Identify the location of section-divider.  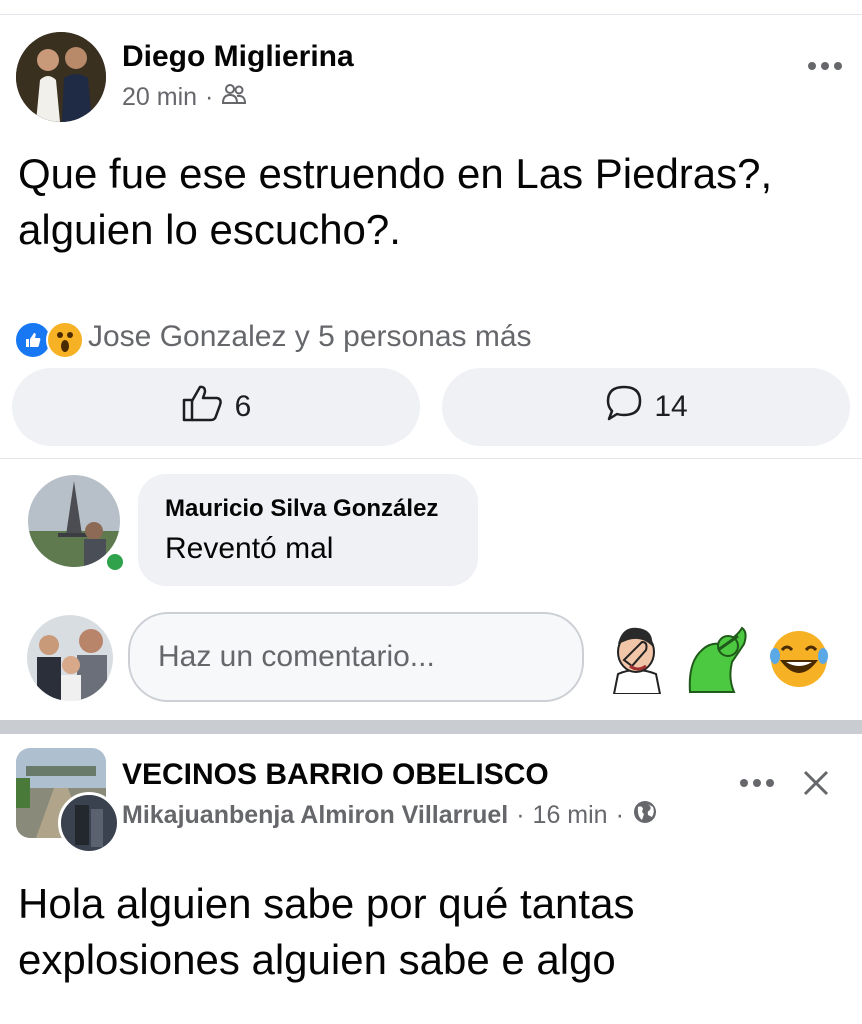
(431, 458).